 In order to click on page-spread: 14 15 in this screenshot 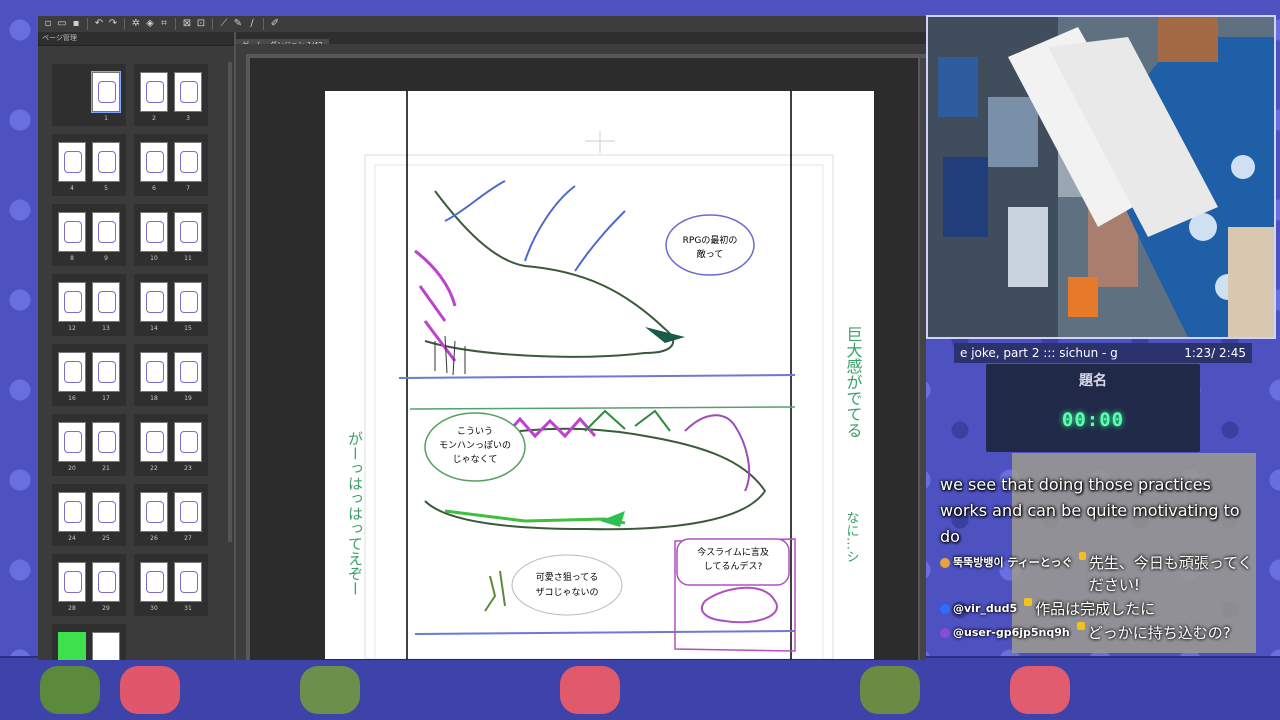, I will do `click(171, 305)`.